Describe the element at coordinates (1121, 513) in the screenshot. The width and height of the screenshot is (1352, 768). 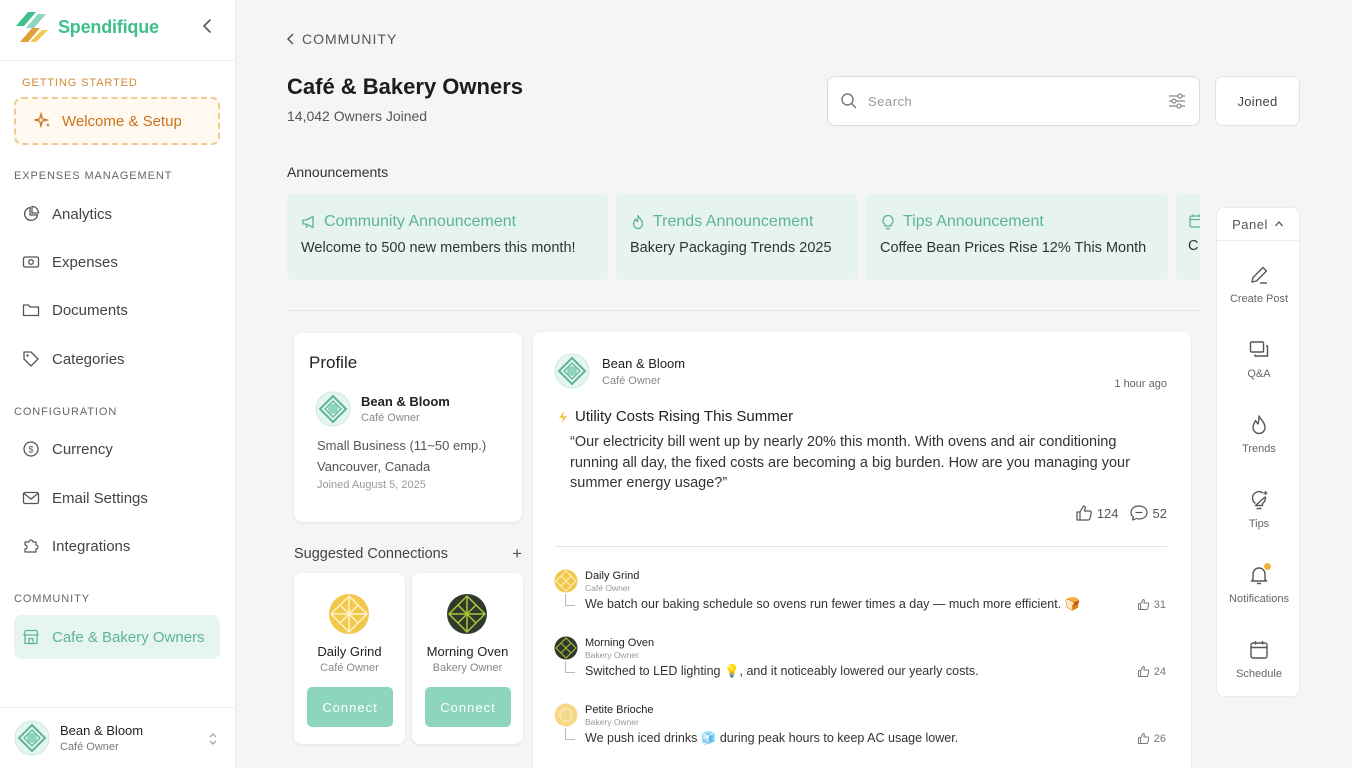
I see `post-stats: 124 52` at that location.